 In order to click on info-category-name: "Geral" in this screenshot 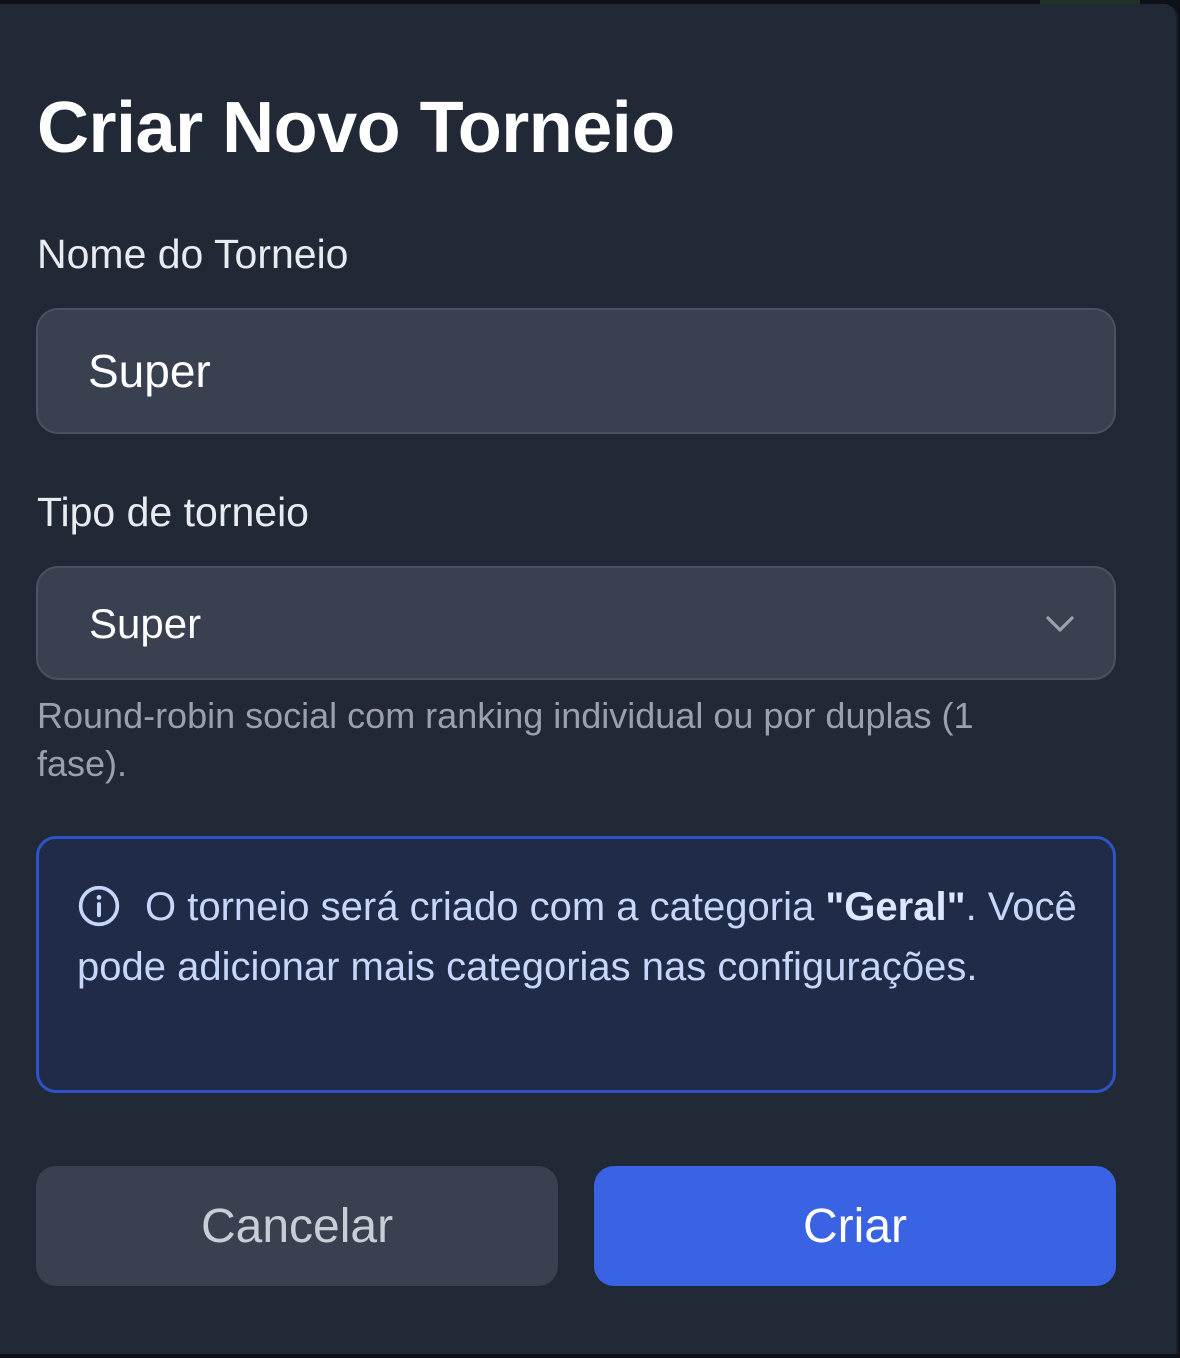, I will do `click(895, 907)`.